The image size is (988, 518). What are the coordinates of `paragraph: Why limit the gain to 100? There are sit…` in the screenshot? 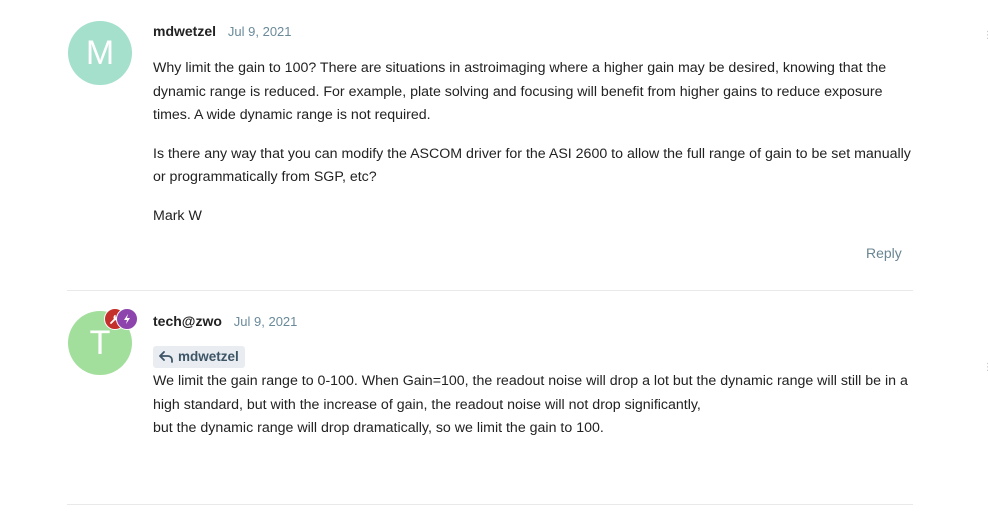 It's located at (520, 91).